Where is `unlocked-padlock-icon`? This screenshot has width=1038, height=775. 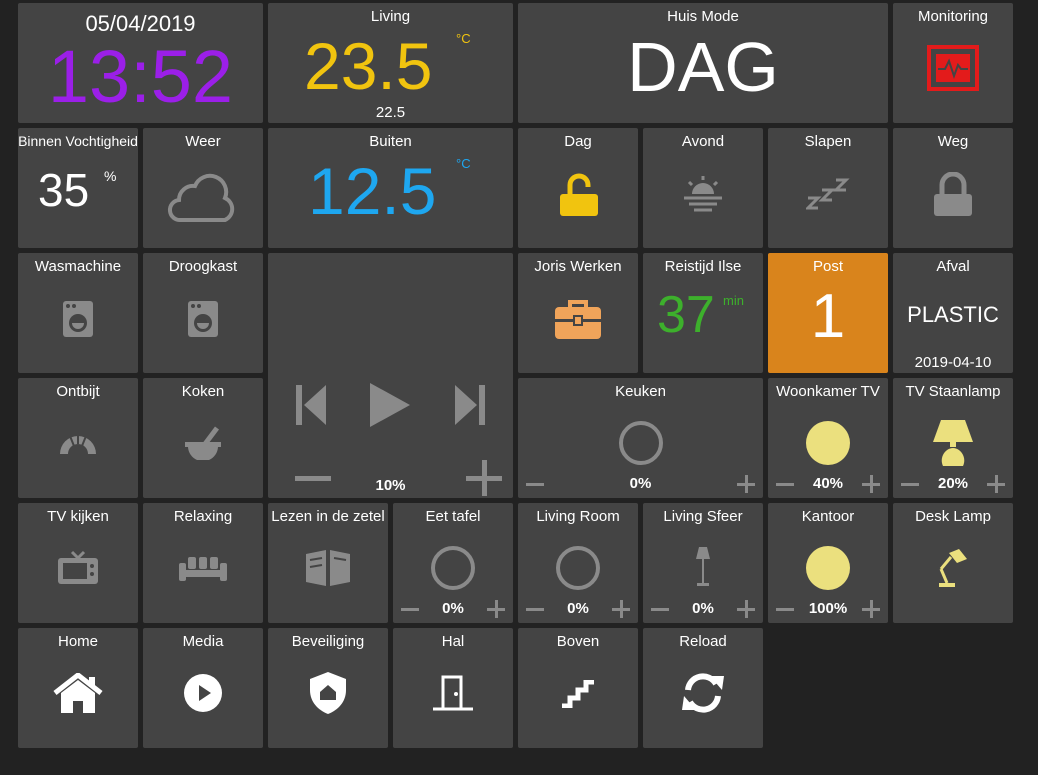
unlocked-padlock-icon is located at coordinates (579, 194).